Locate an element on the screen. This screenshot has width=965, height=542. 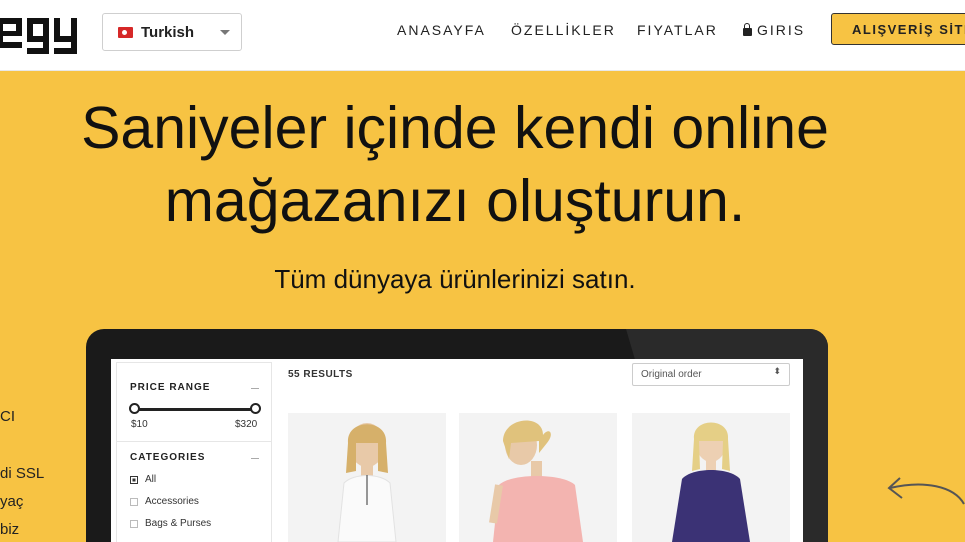
nav-login-label: GIRIS is located at coordinates (781, 30).